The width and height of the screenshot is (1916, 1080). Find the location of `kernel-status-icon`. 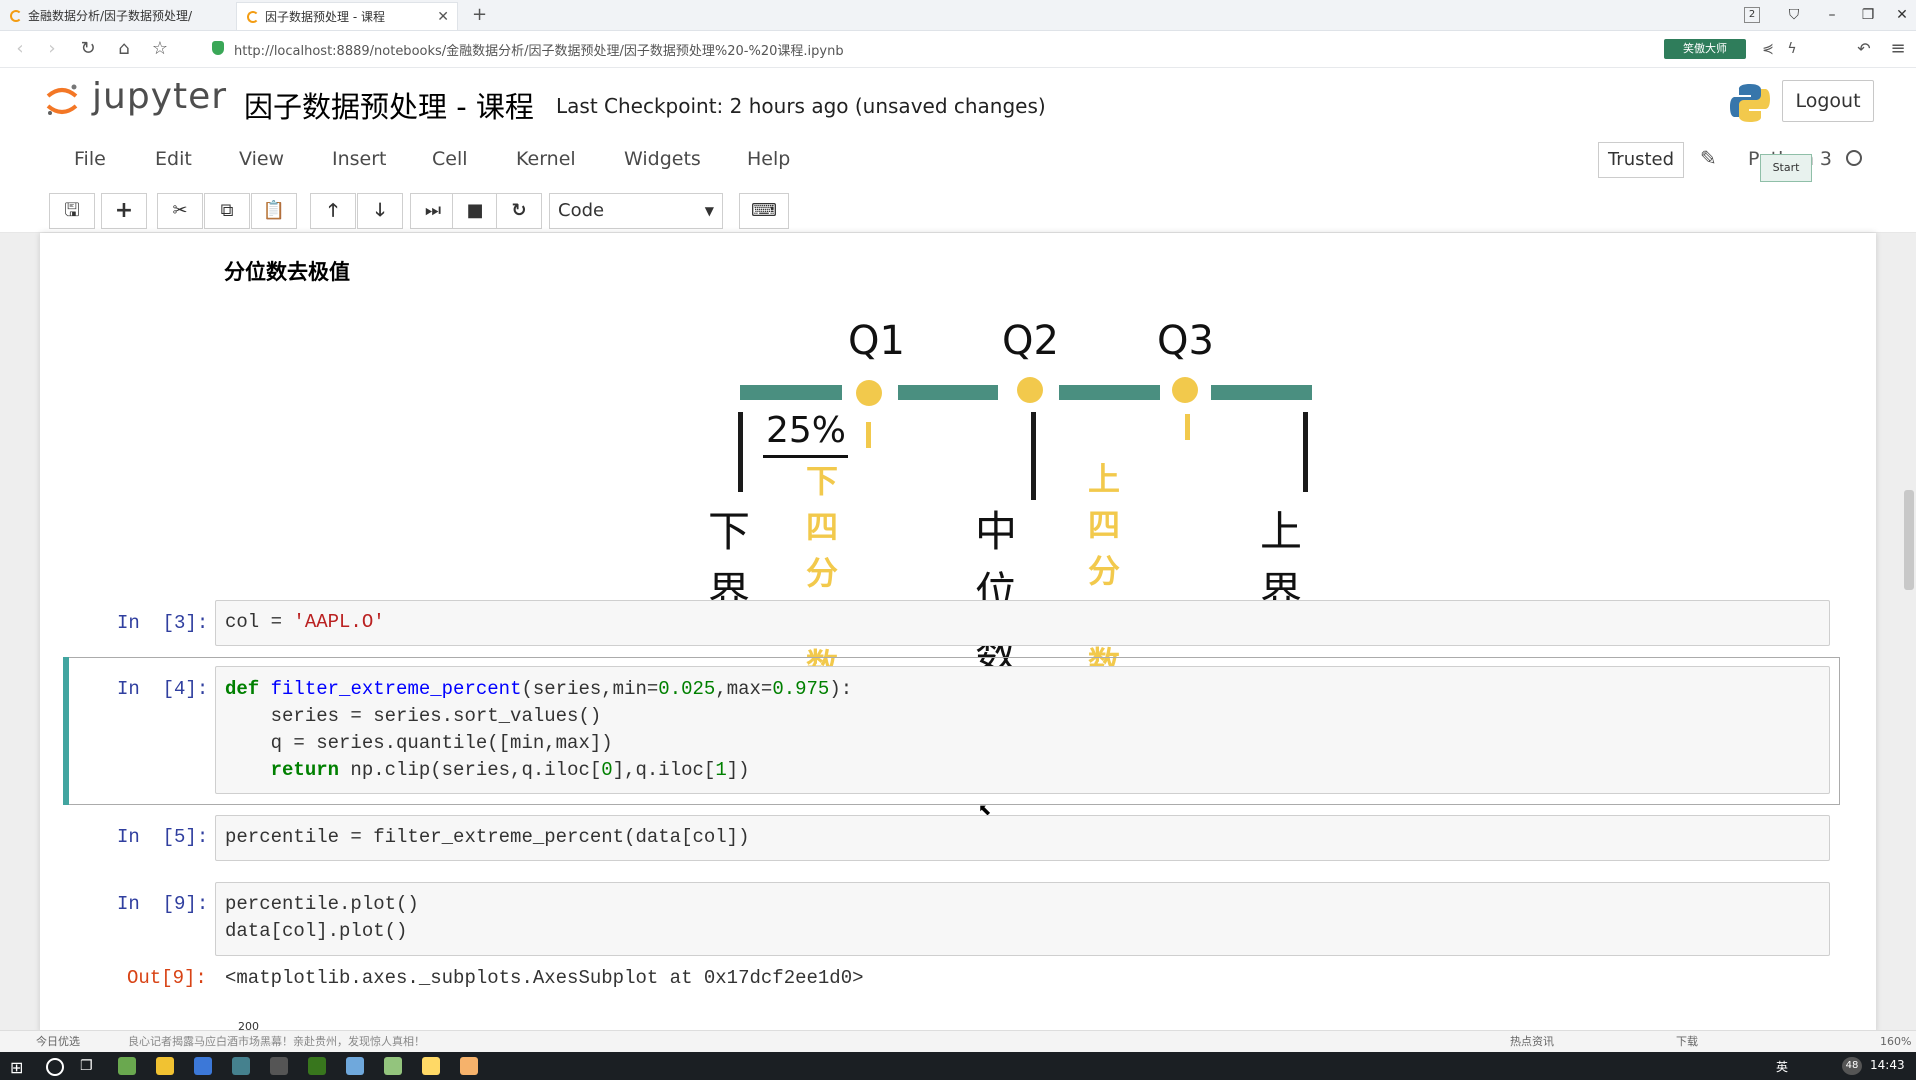

kernel-status-icon is located at coordinates (1854, 158).